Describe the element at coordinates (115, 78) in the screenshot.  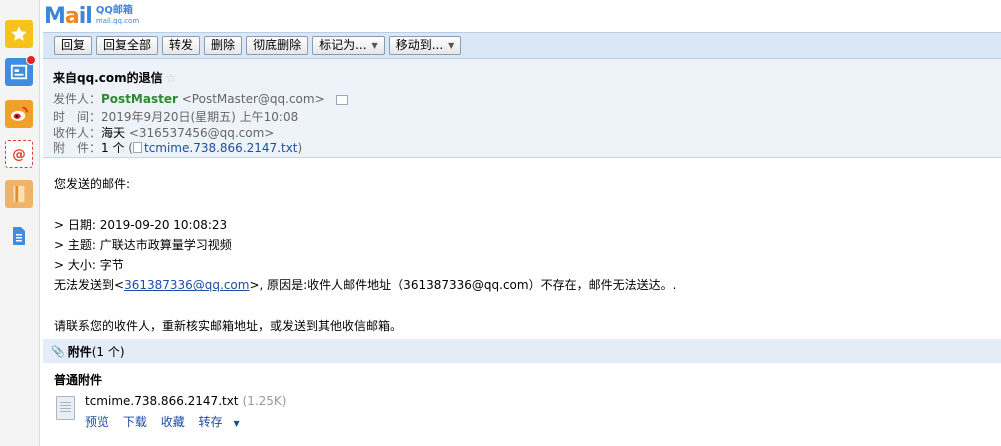
I see `mail-subject: 来自qq.com的退信 ☆` at that location.